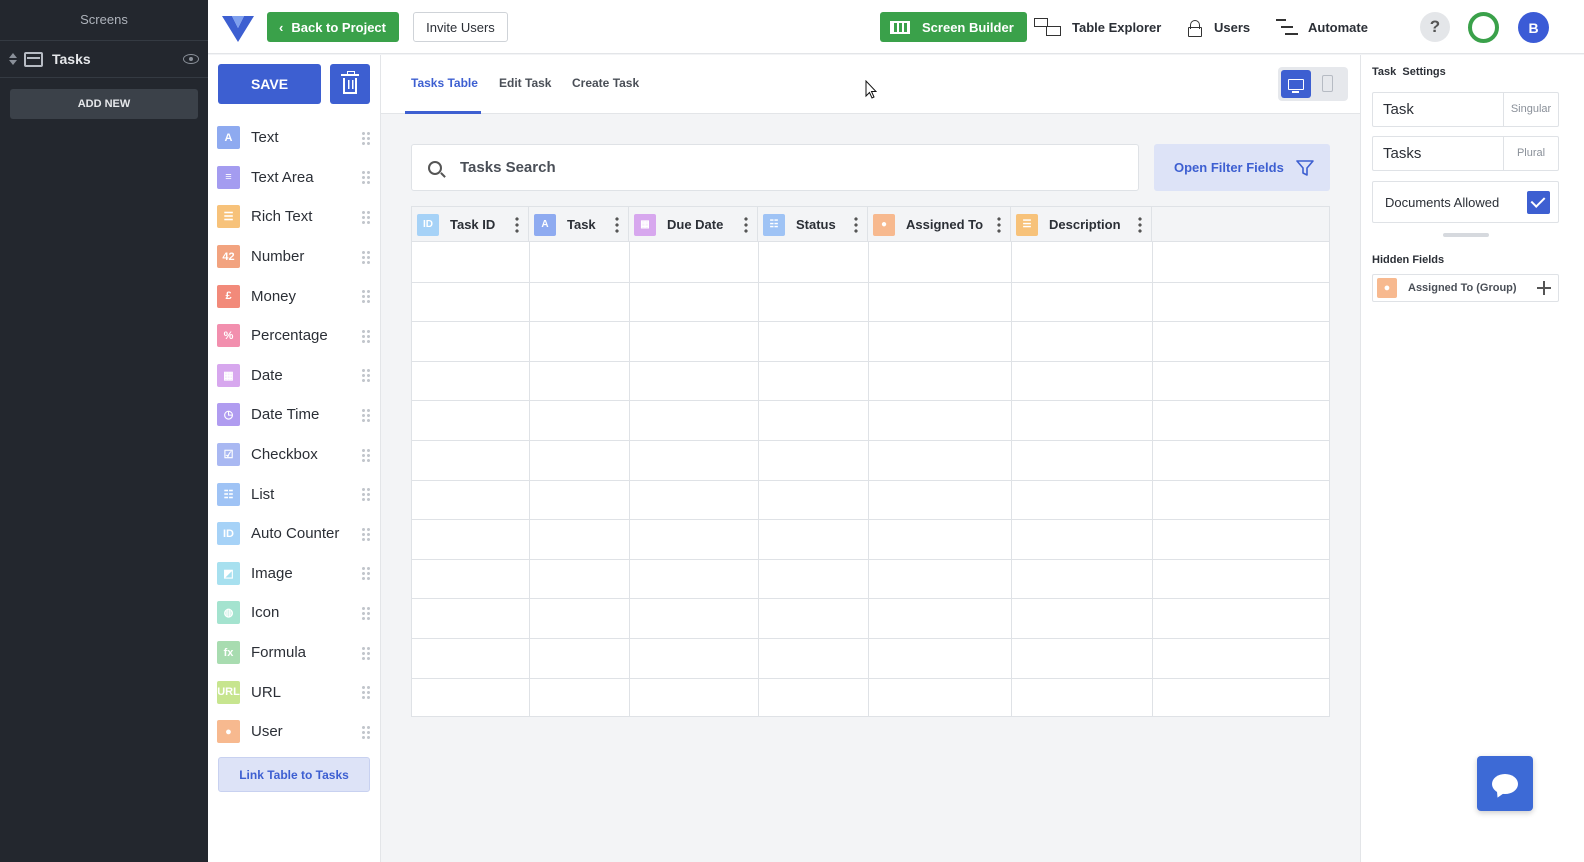 This screenshot has width=1584, height=862. I want to click on nav-automate: Automate, so click(1322, 27).